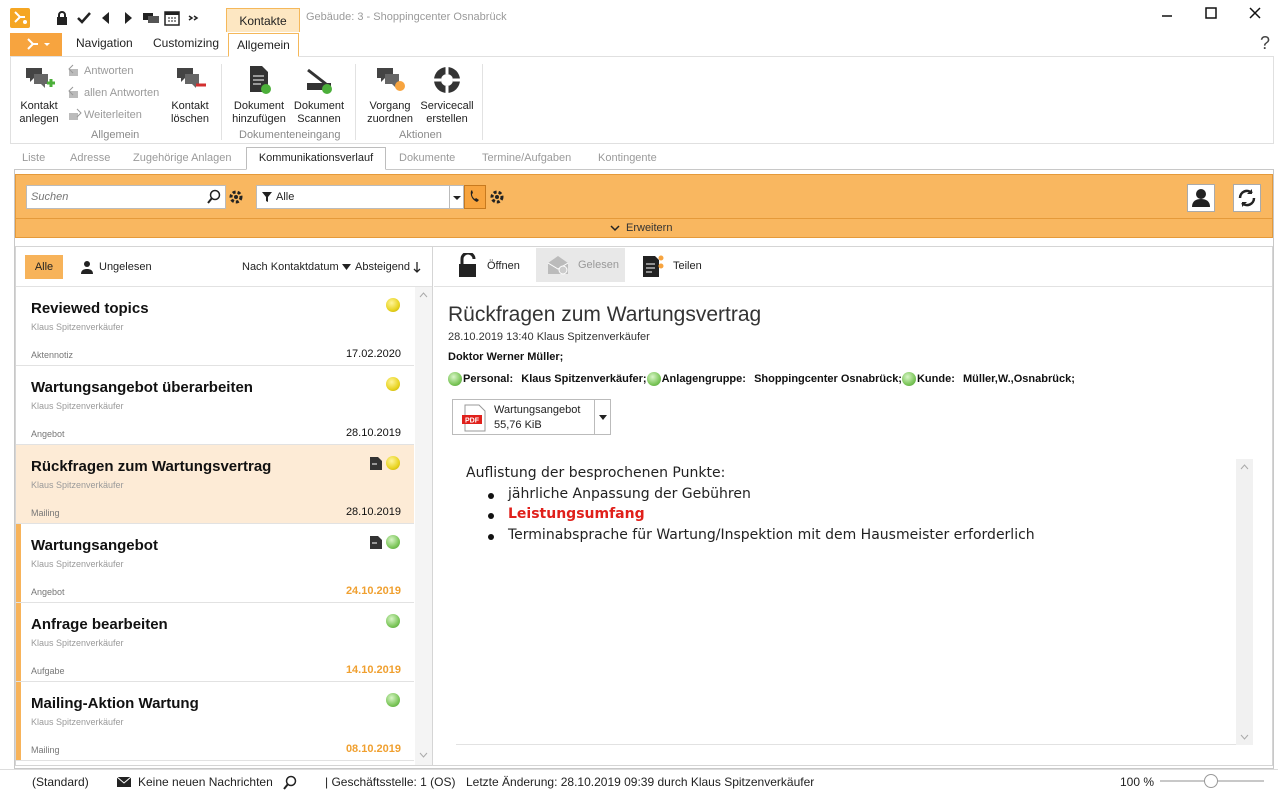 The width and height of the screenshot is (1278, 800). What do you see at coordinates (190, 95) in the screenshot?
I see `kontakt-loeschen-button: Kontakt löschen` at bounding box center [190, 95].